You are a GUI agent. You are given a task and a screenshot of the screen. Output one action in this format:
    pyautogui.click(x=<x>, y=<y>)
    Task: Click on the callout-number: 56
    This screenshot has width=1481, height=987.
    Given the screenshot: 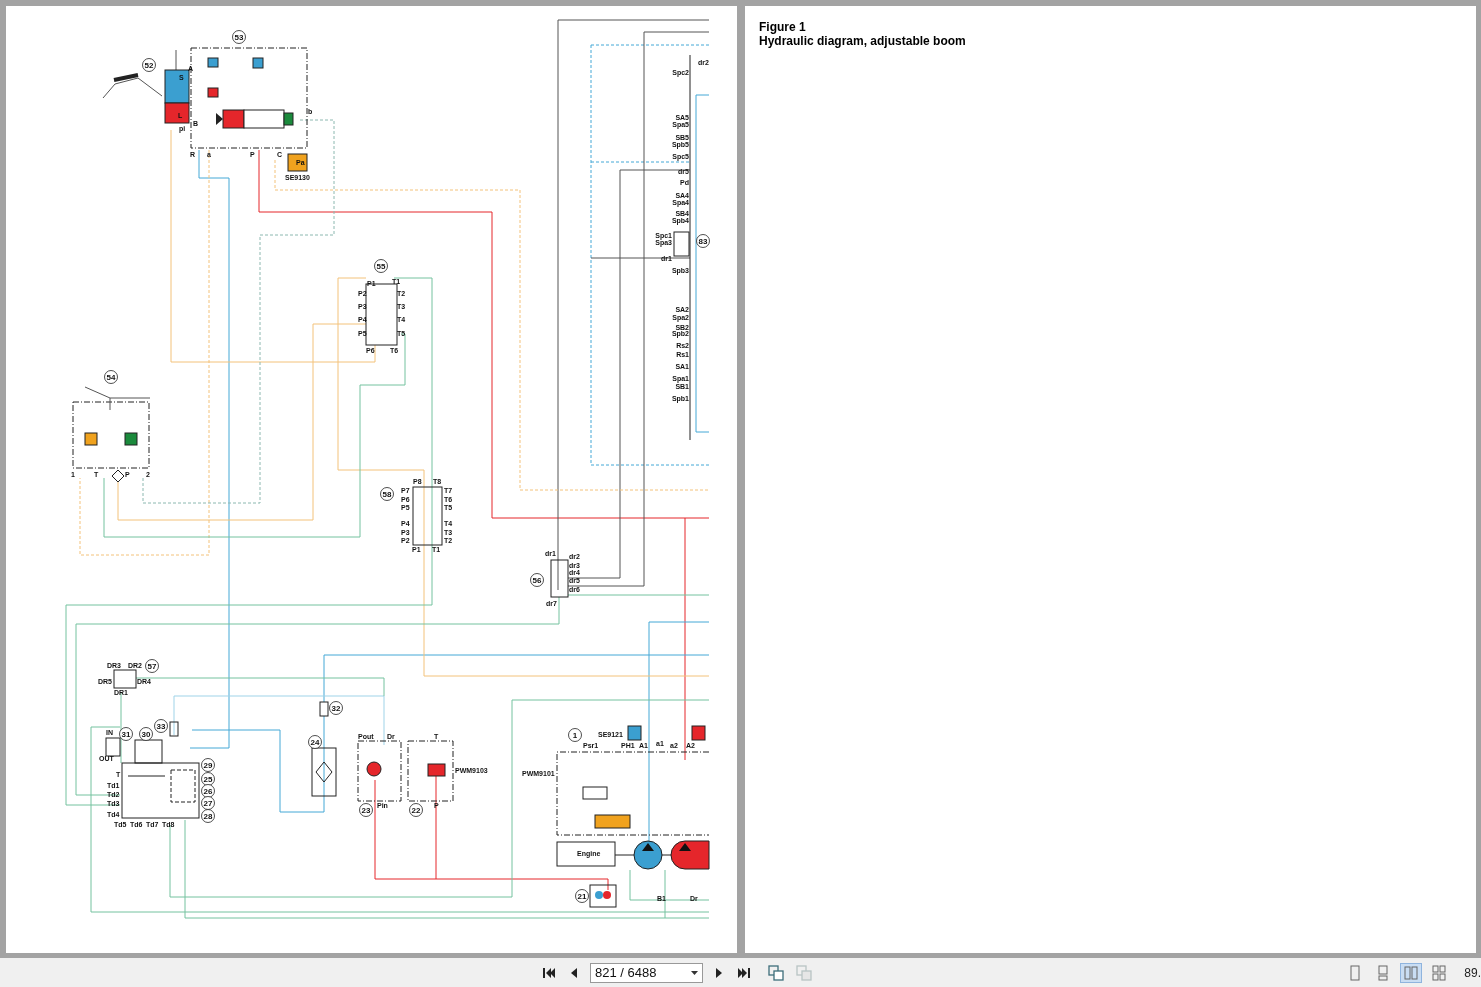 What is the action you would take?
    pyautogui.click(x=537, y=580)
    